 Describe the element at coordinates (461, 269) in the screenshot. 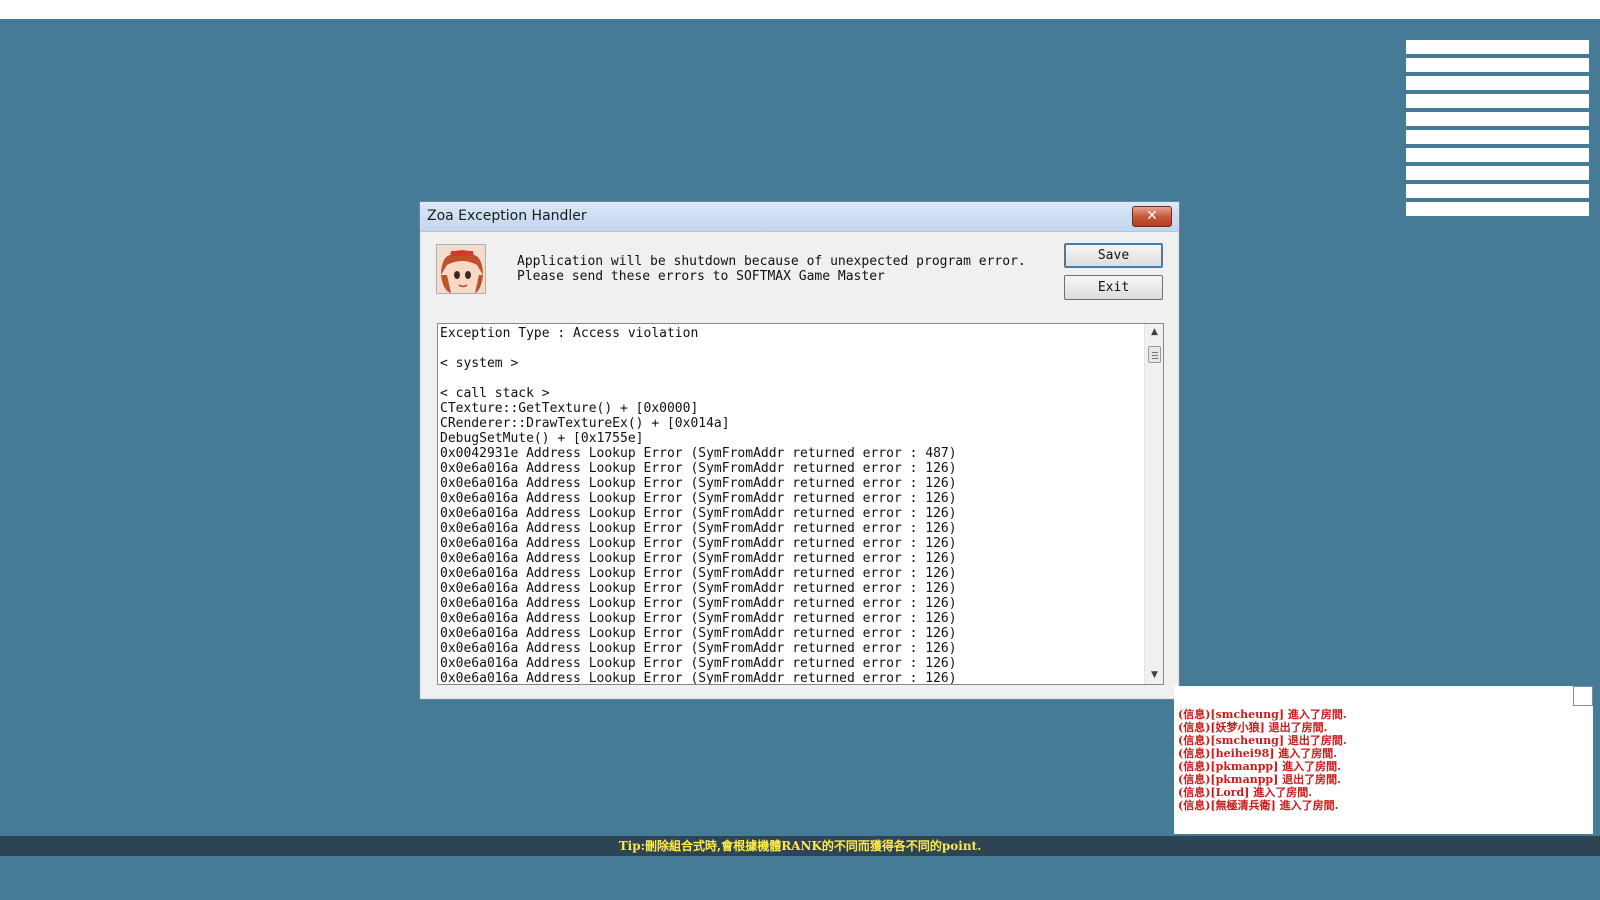

I see `avatar-icon` at that location.